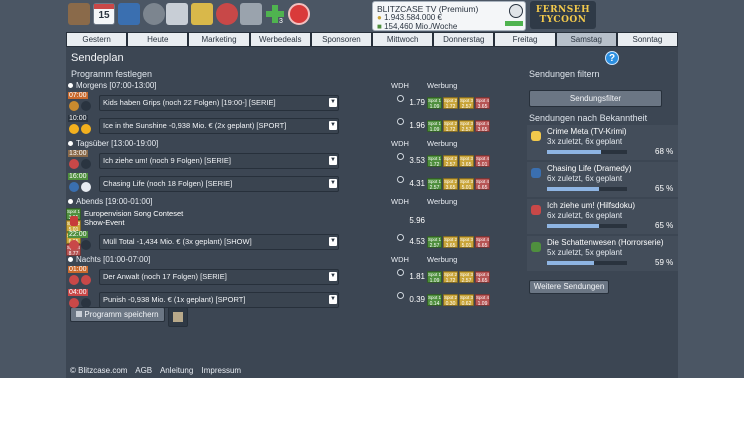 Image resolution: width=744 pixels, height=437 pixels. I want to click on ad-spot-button: Spot 1 0.14, so click(434, 300).